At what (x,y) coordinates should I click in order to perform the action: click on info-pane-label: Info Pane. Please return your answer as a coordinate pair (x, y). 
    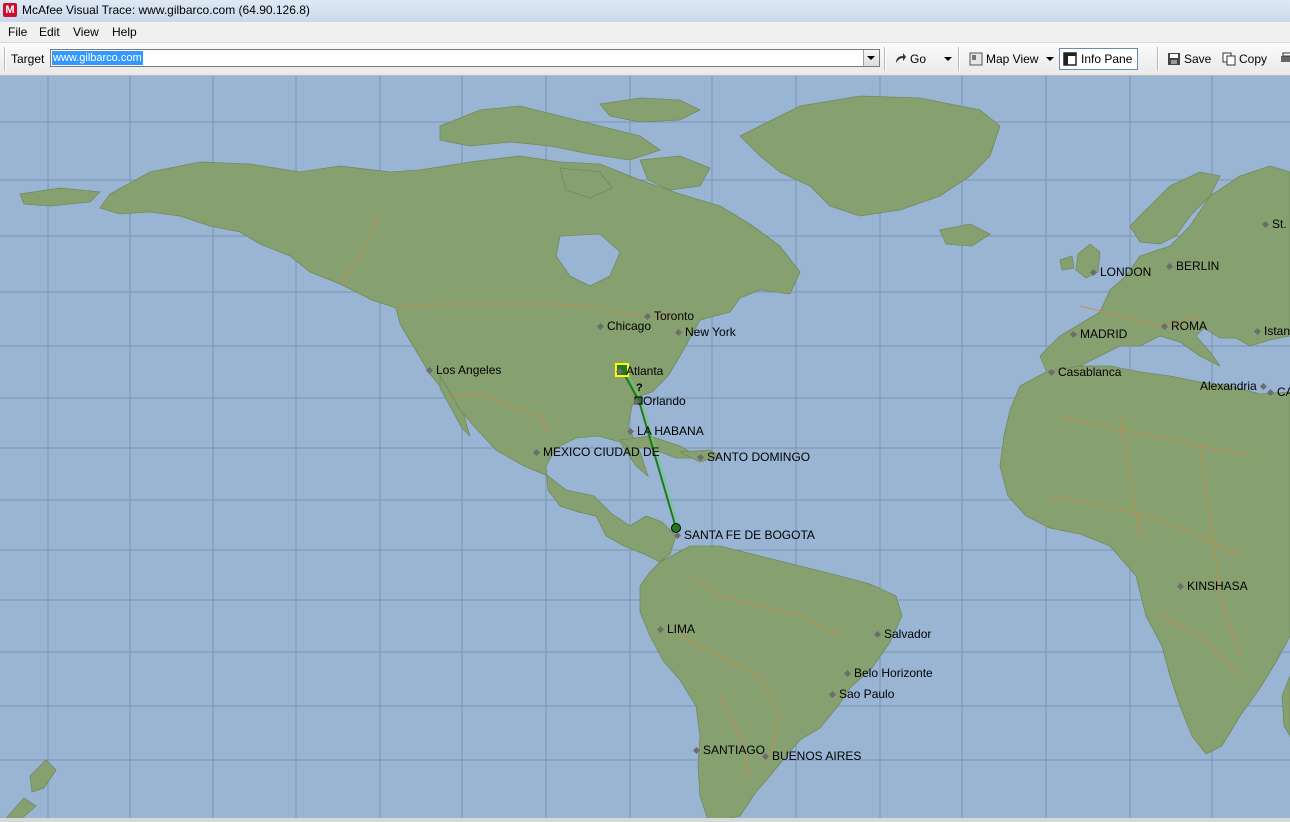
    Looking at the image, I should click on (1107, 59).